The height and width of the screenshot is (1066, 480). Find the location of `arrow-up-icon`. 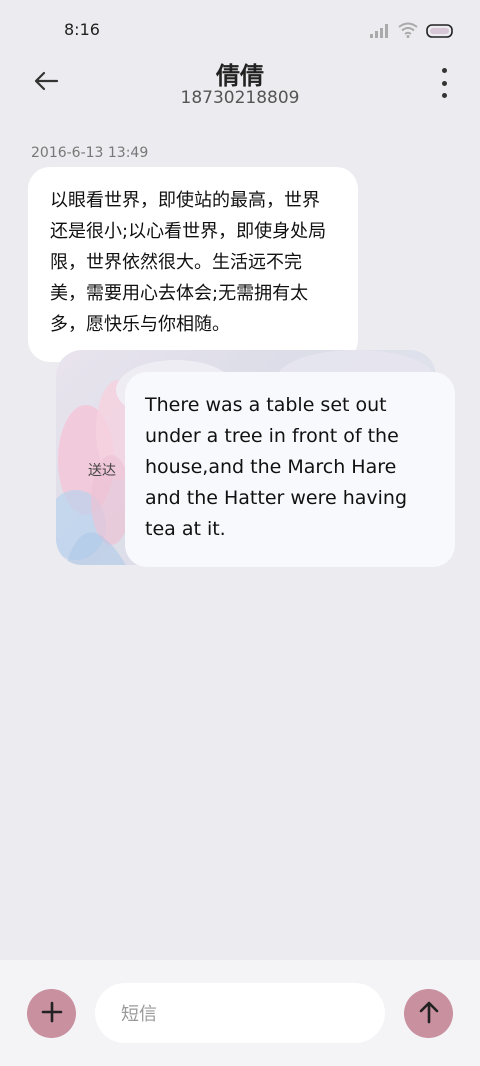

arrow-up-icon is located at coordinates (429, 1014).